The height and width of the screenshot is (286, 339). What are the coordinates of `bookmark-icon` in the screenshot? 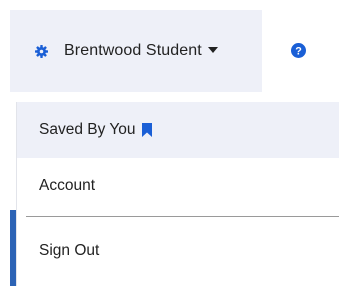 It's located at (146, 130).